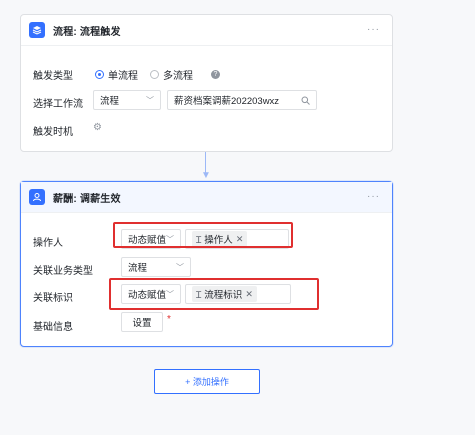 The width and height of the screenshot is (475, 435). What do you see at coordinates (53, 298) in the screenshot?
I see `identifier-label: 关联标识` at bounding box center [53, 298].